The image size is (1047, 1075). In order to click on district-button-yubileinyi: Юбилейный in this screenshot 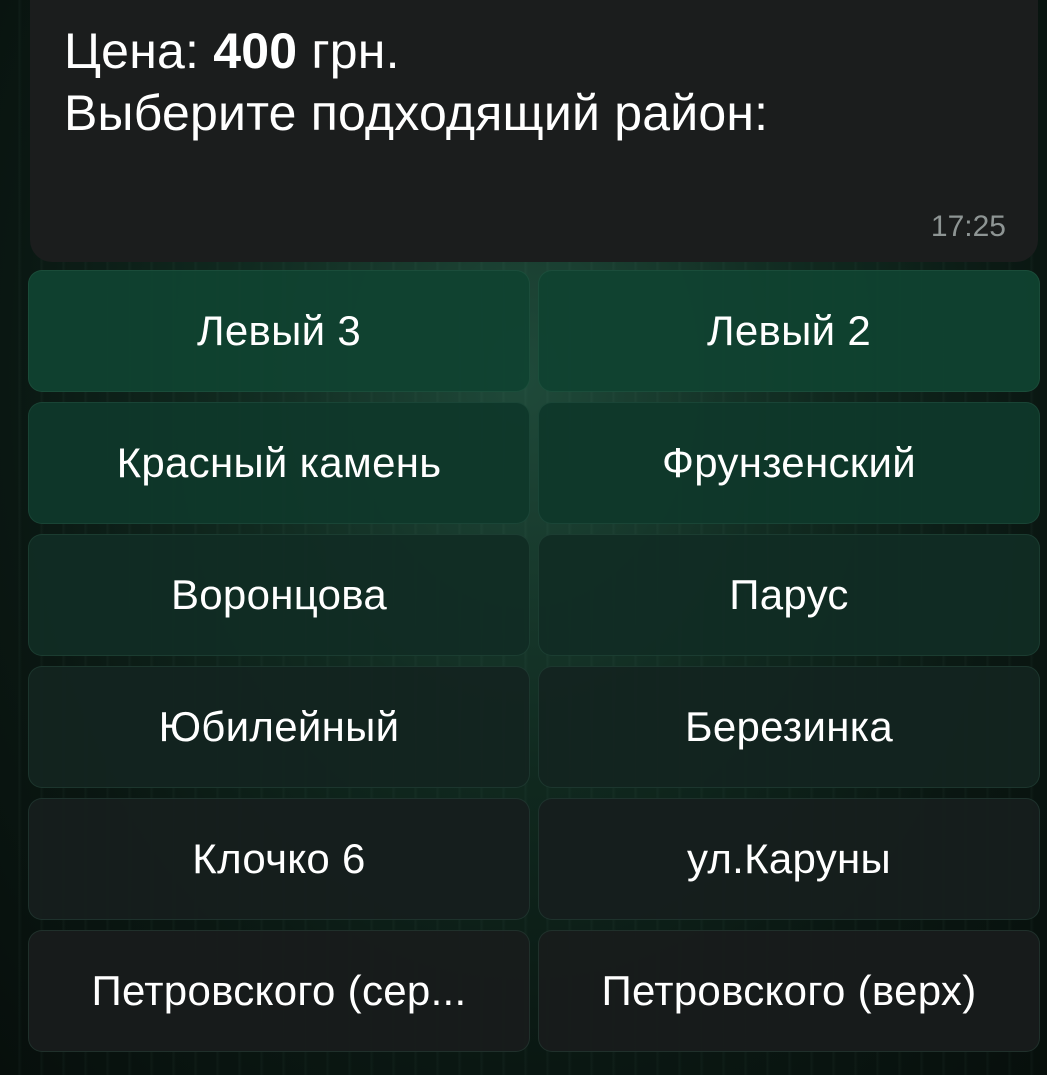, I will do `click(279, 727)`.